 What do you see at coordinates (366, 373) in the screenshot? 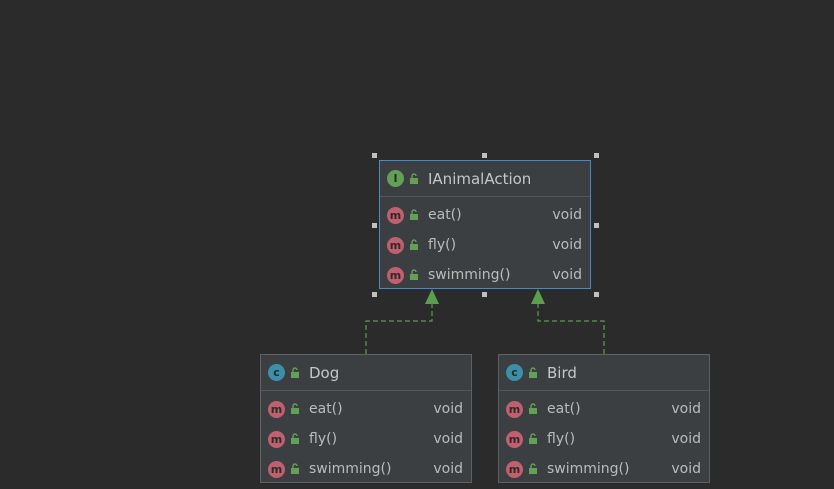
I see `node-header: c Dog` at bounding box center [366, 373].